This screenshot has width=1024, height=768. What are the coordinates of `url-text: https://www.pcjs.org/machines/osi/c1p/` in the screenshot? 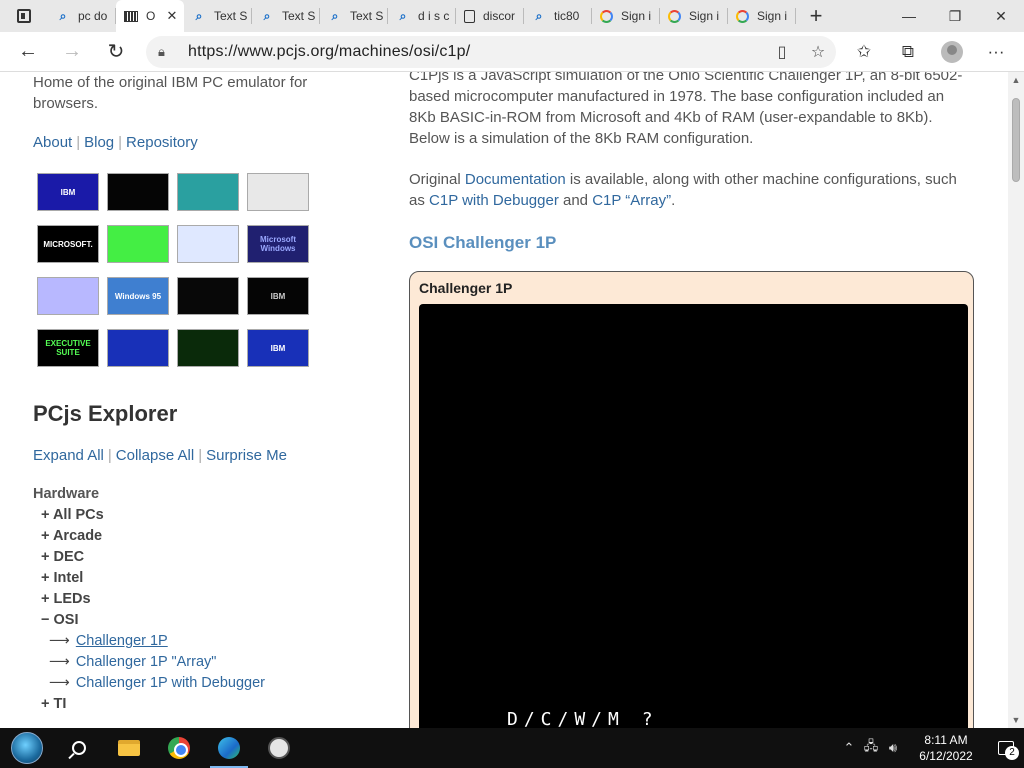 It's located at (476, 52).